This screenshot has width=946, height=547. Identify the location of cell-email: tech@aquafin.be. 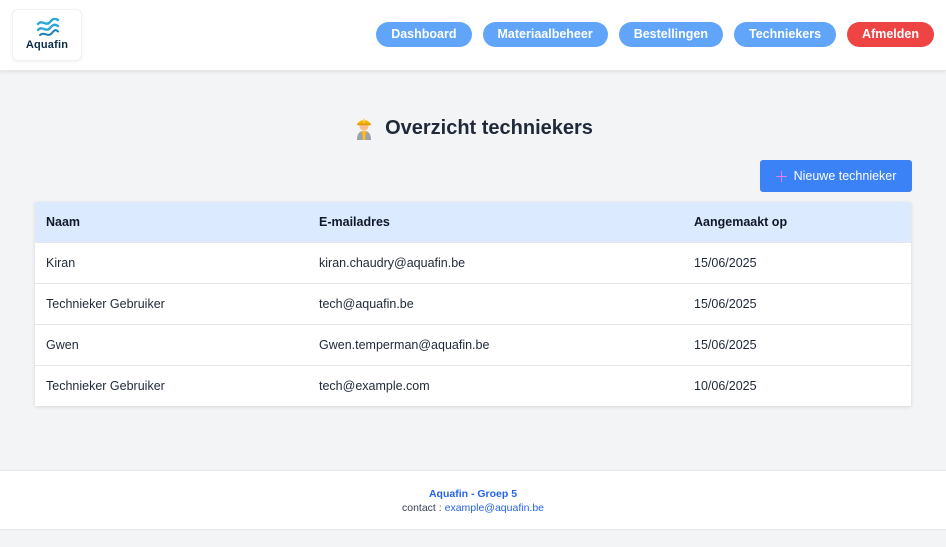
(495, 303).